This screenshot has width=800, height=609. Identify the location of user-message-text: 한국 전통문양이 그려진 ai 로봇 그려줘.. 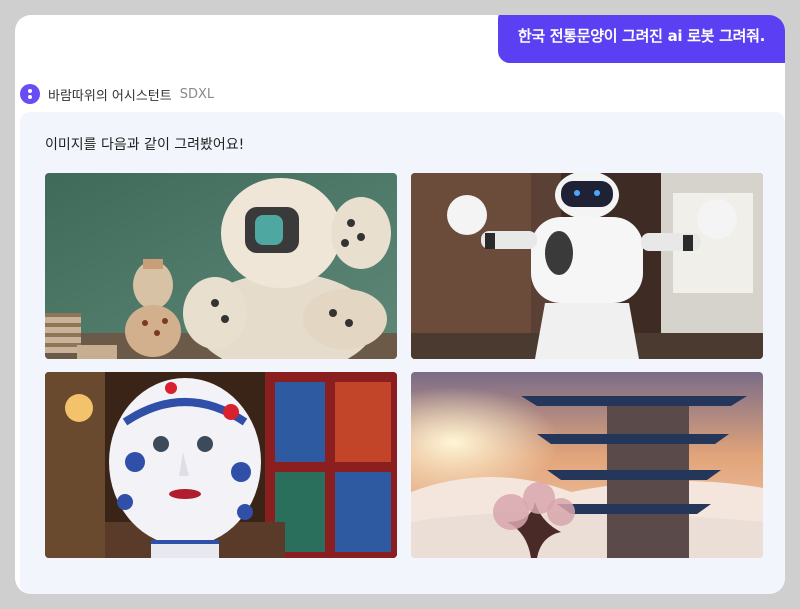
(641, 35).